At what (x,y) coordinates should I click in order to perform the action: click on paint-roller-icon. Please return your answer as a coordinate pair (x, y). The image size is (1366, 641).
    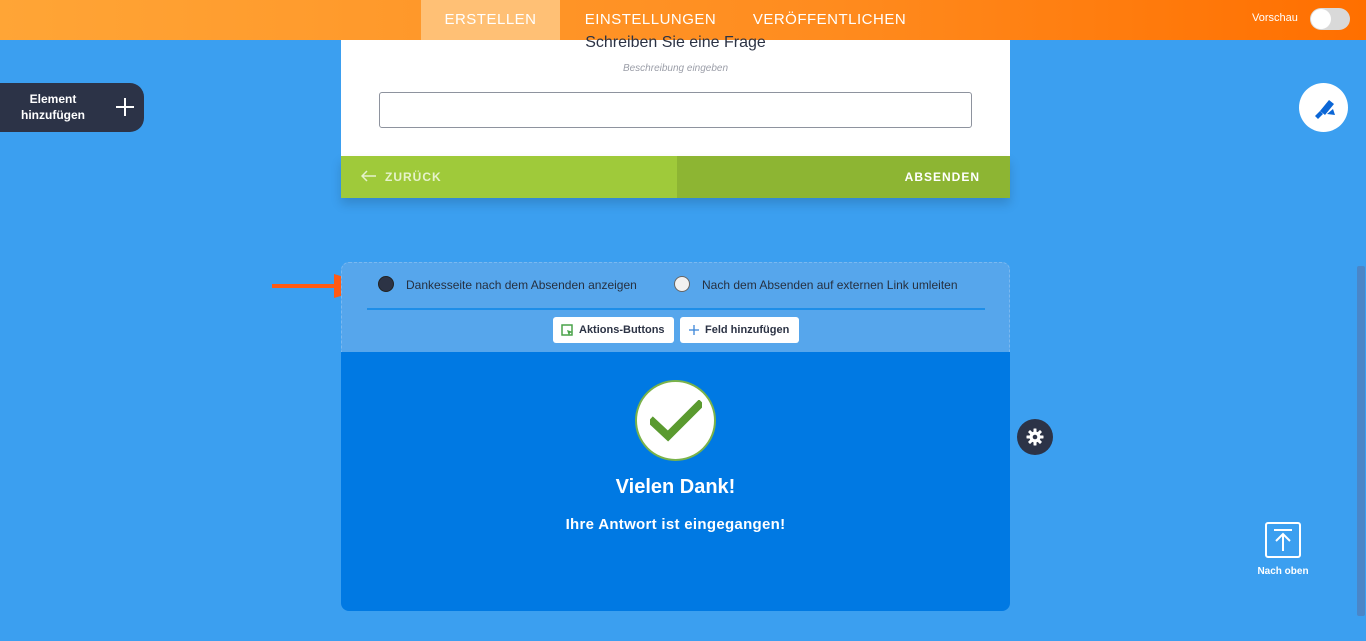
    Looking at the image, I should click on (1325, 109).